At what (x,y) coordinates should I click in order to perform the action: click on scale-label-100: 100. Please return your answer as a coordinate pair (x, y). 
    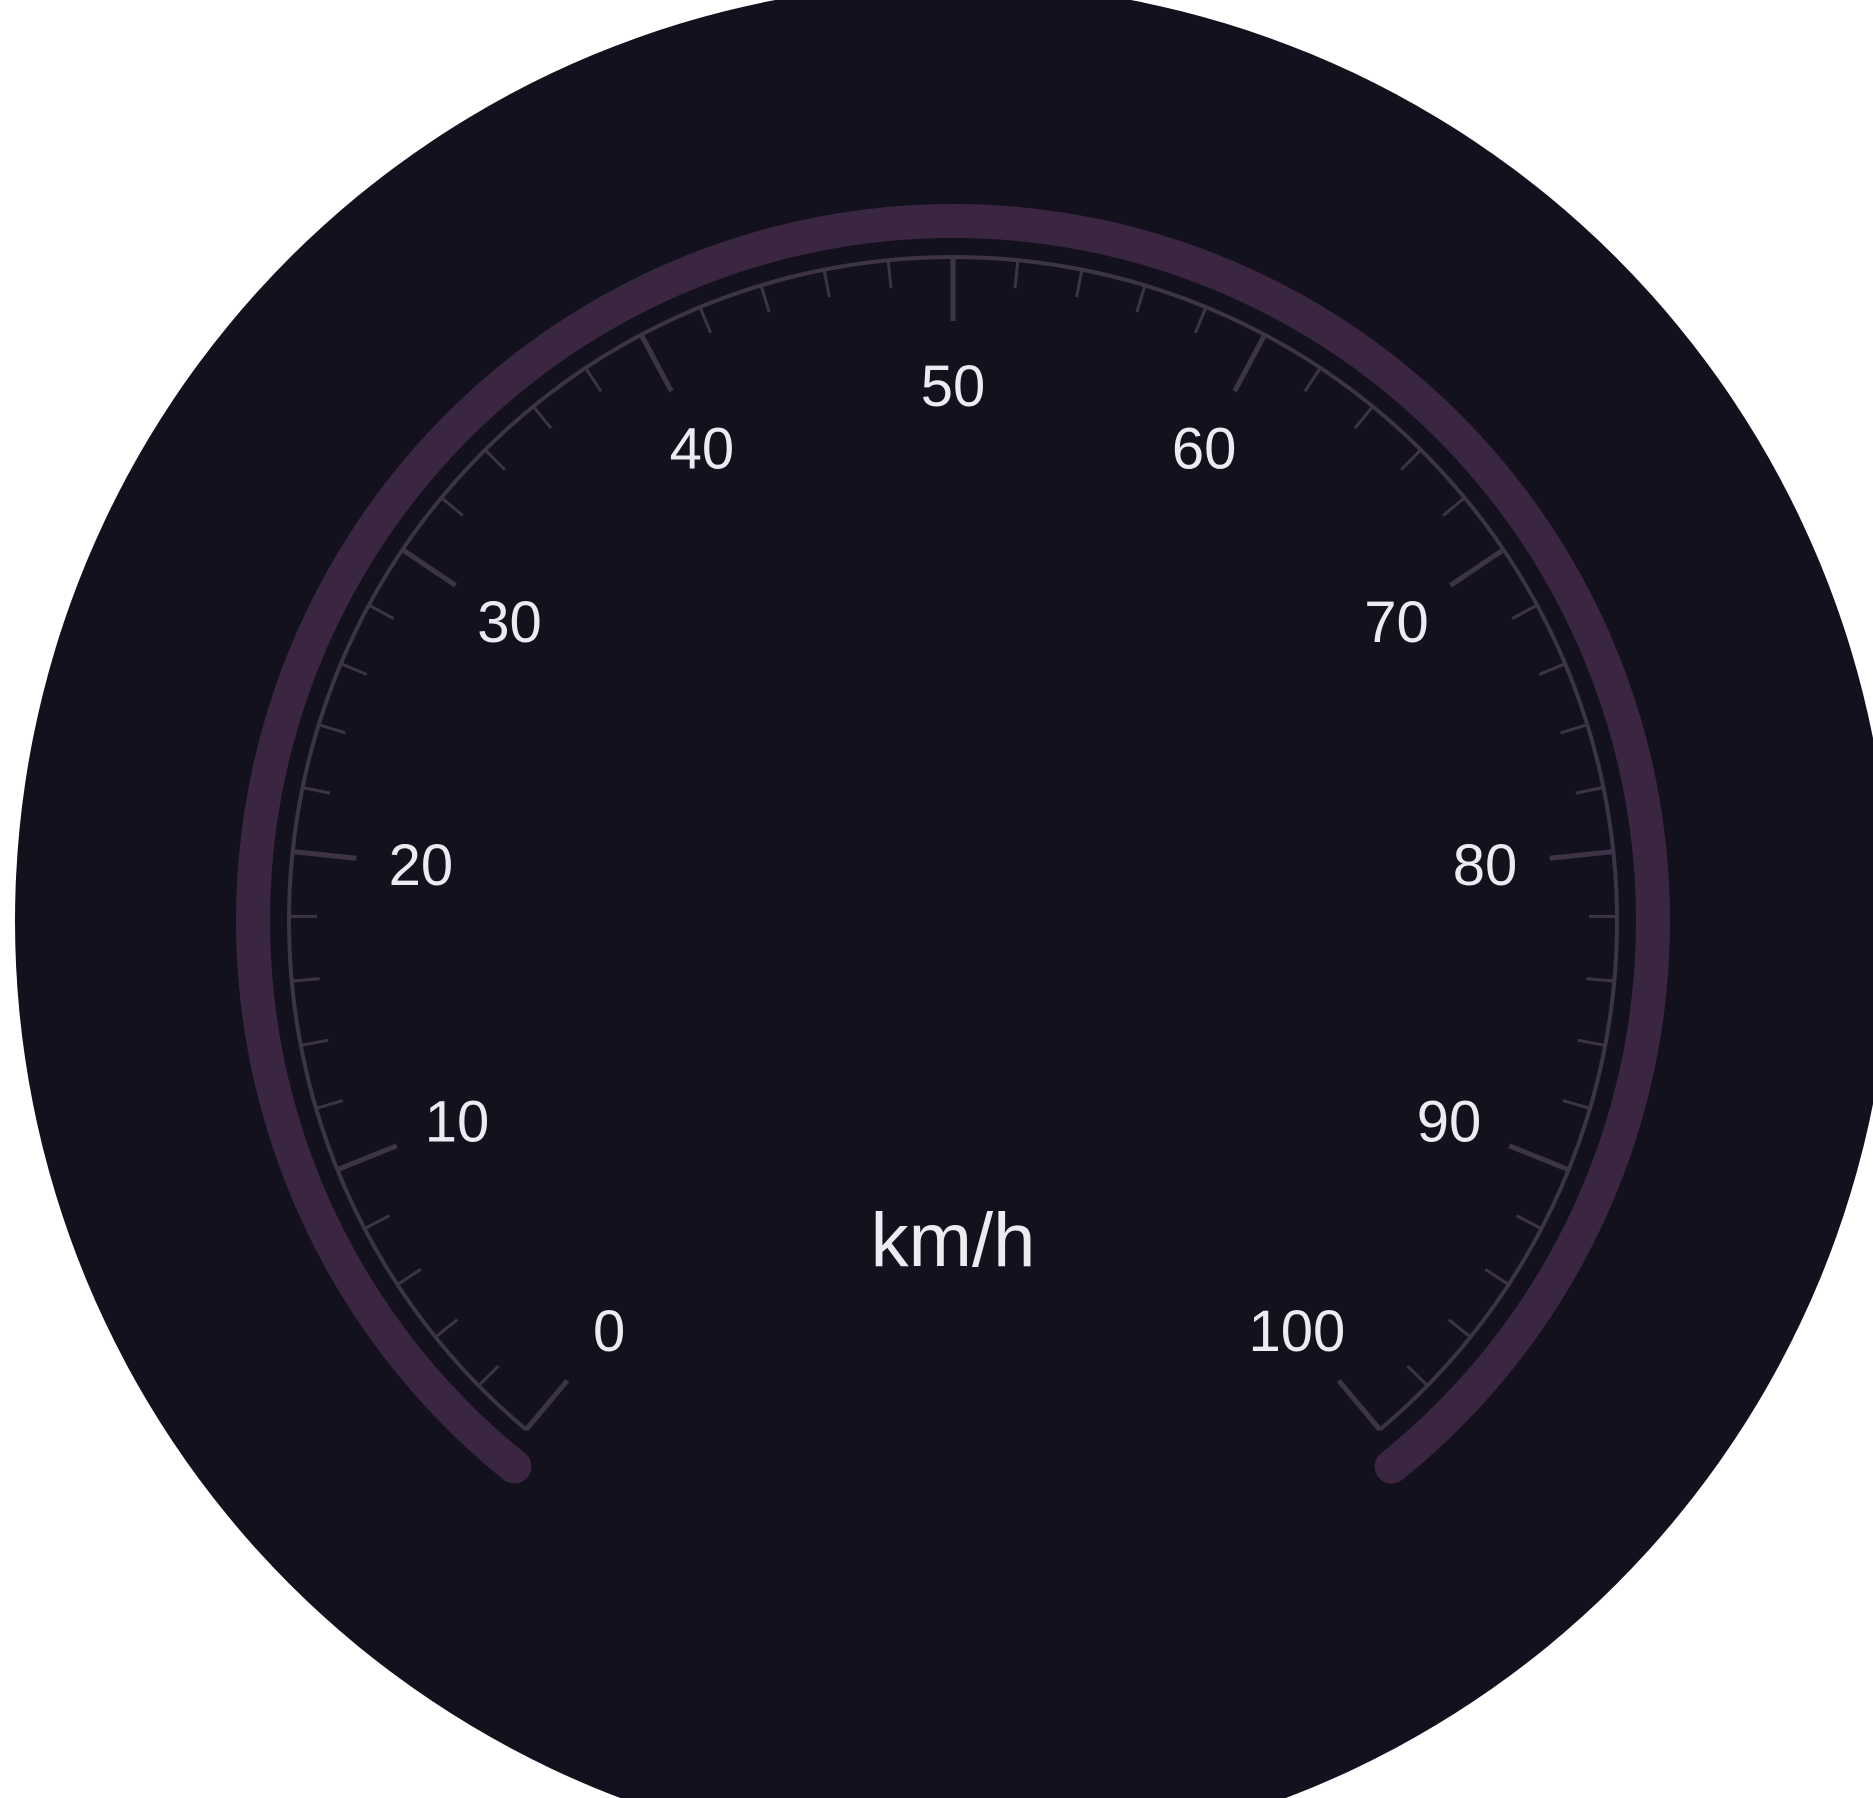
    Looking at the image, I should click on (1296, 1331).